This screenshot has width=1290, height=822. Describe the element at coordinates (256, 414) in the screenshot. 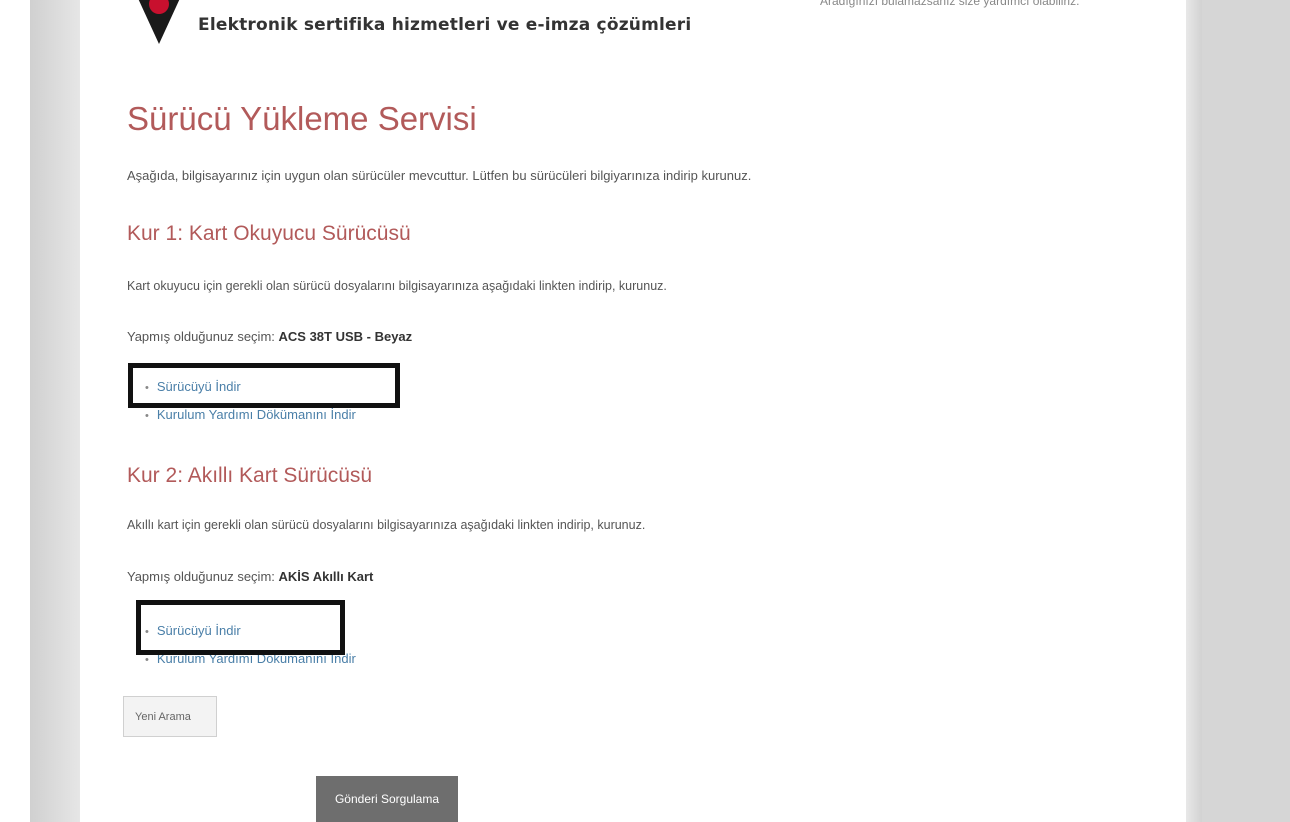

I see `step1-download-guide-link: Kurulum Yardımı Dökümanını İndir` at that location.